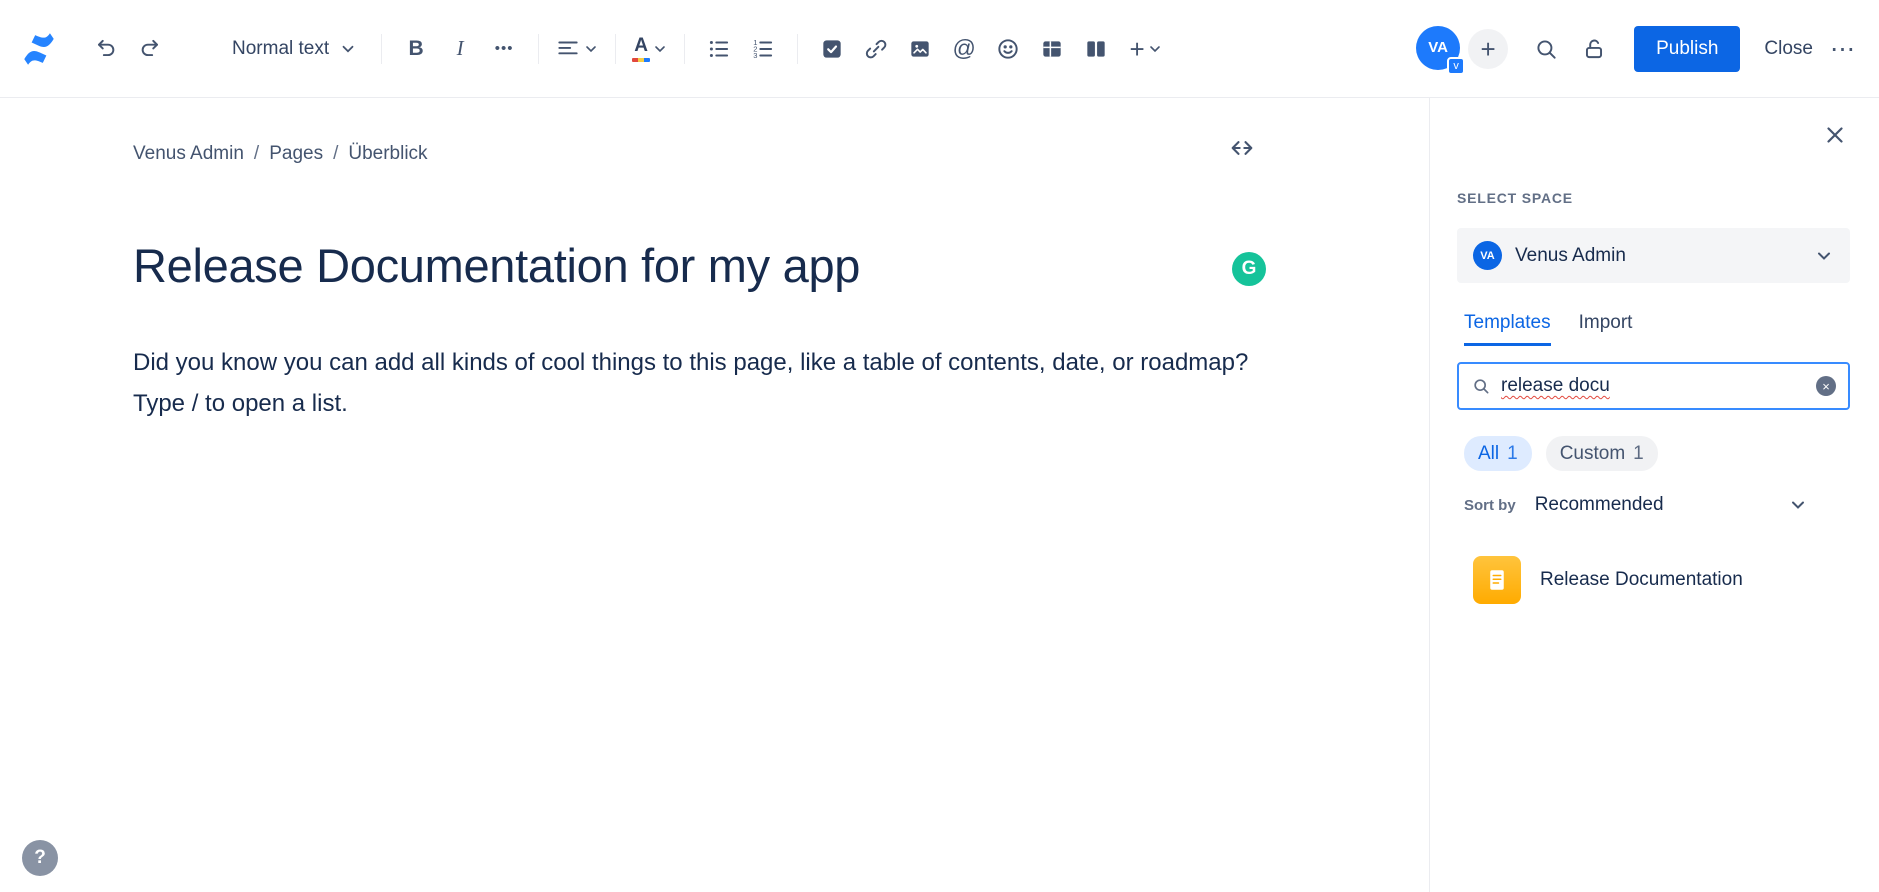  Describe the element at coordinates (1592, 453) in the screenshot. I see `filter-custom-label: Custom` at that location.